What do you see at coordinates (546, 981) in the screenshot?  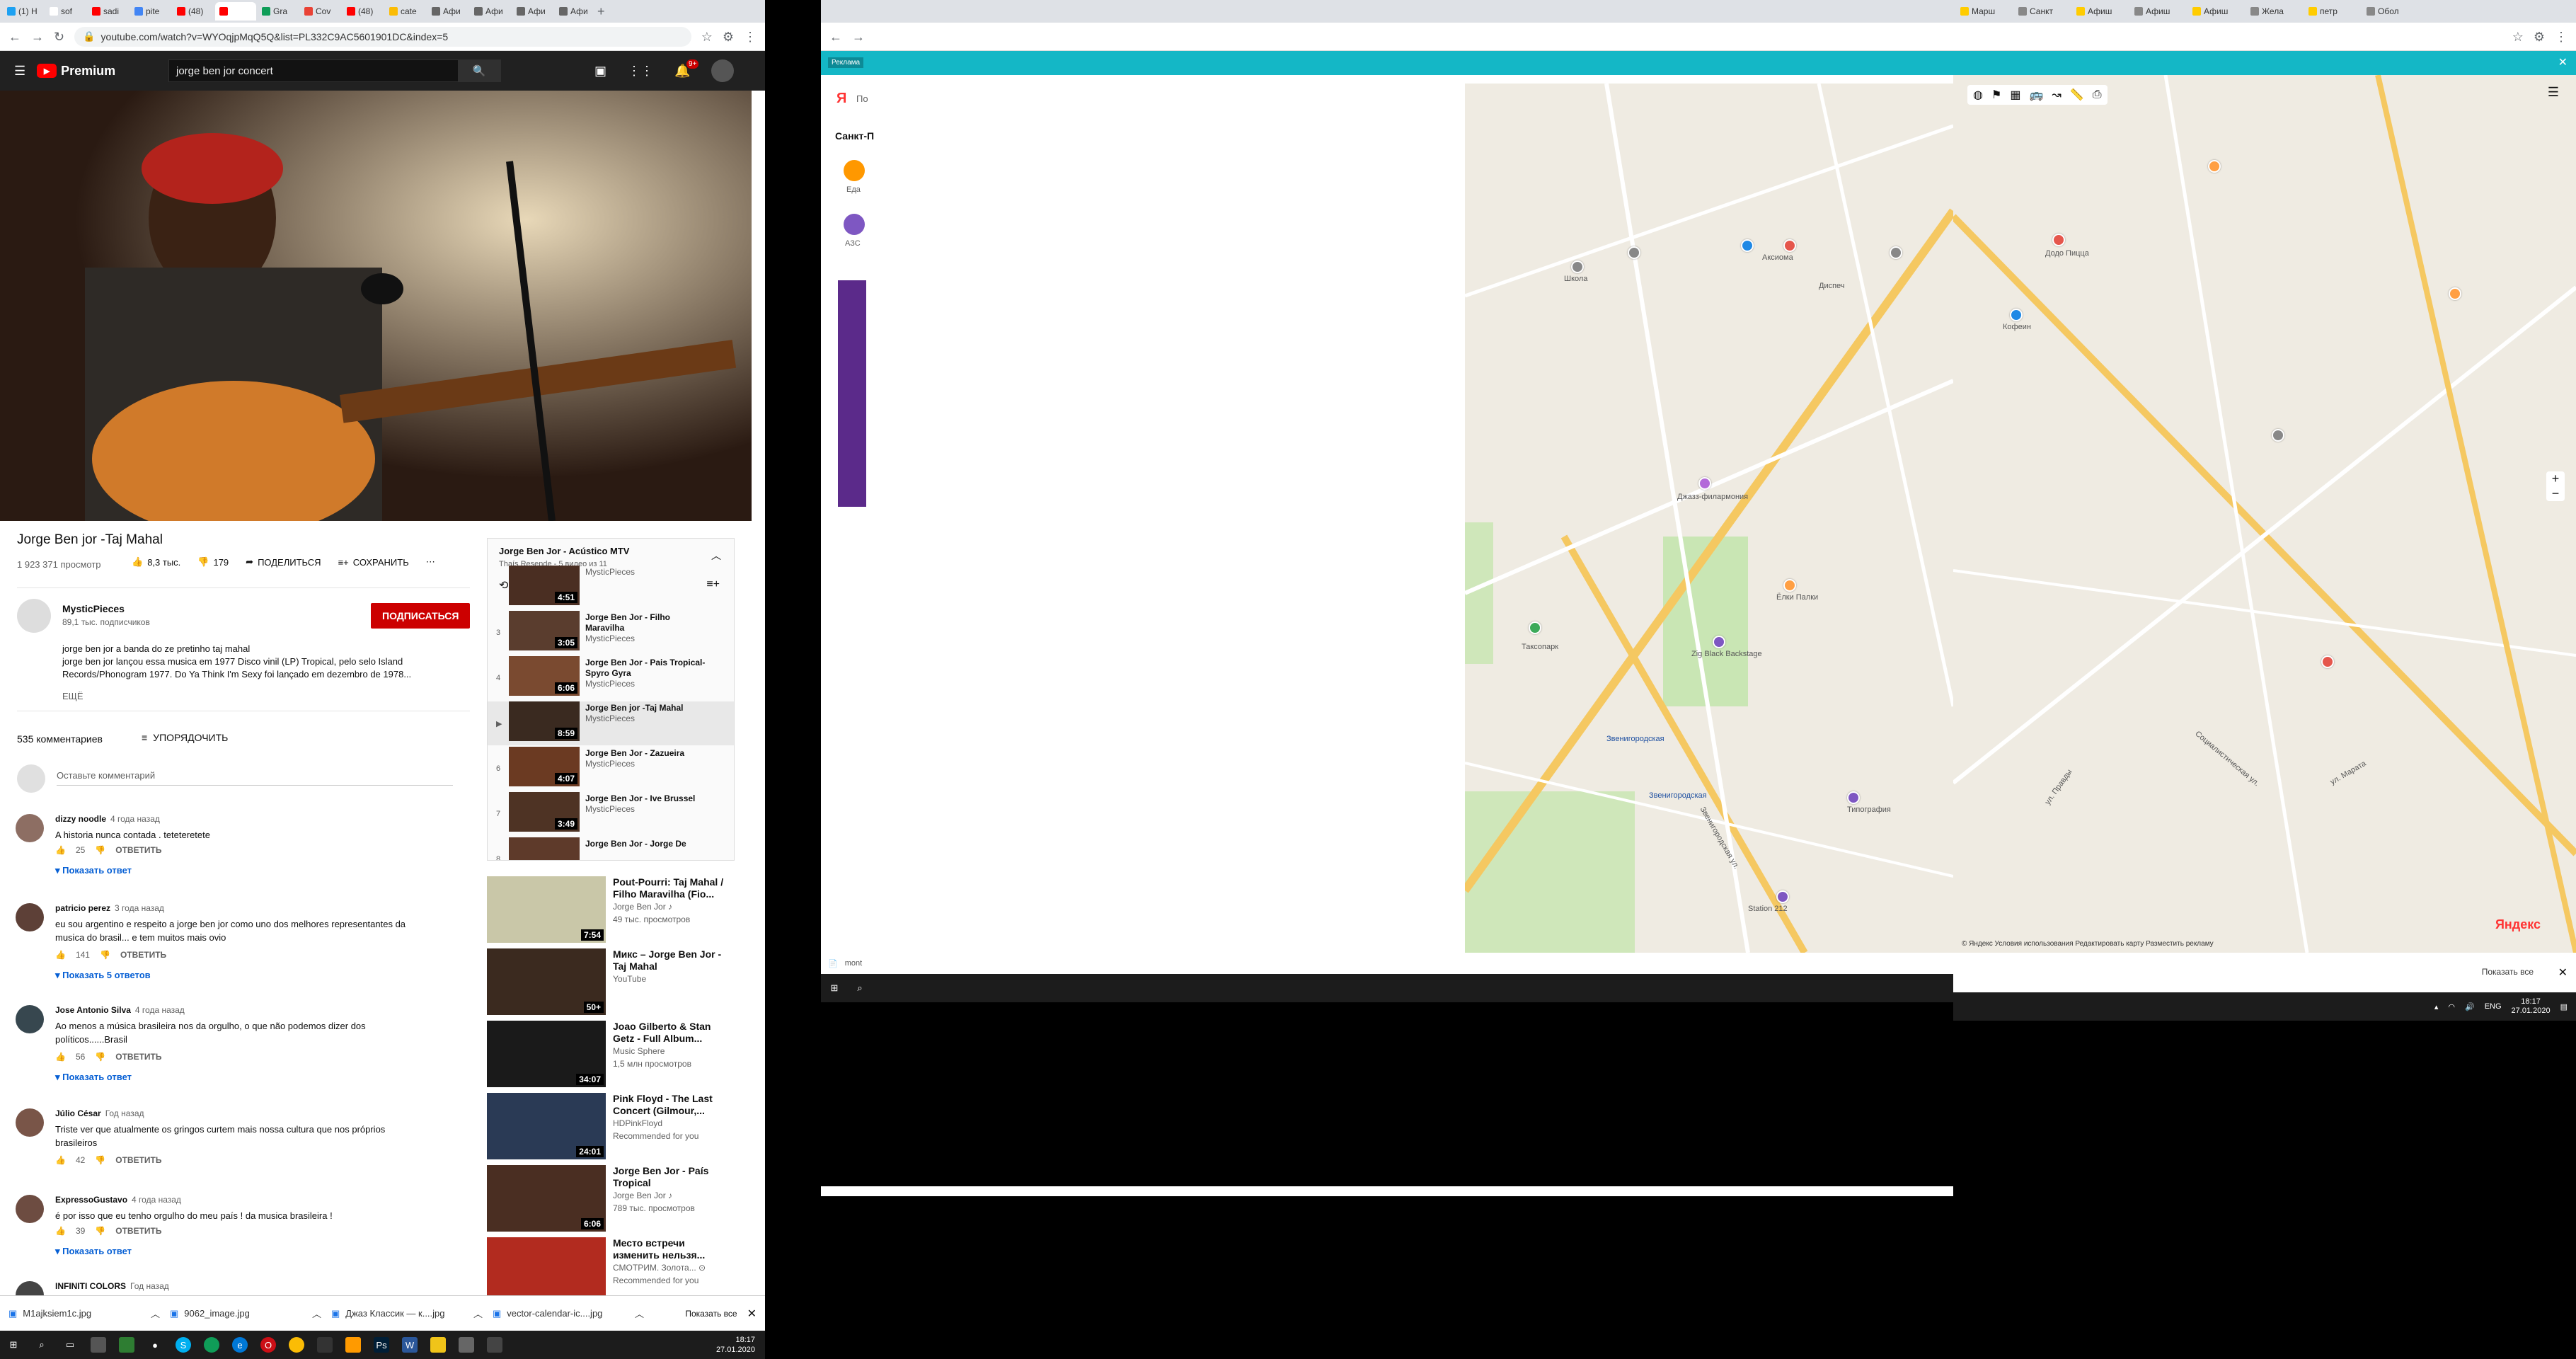 I see `video-thumbnail: 50+` at bounding box center [546, 981].